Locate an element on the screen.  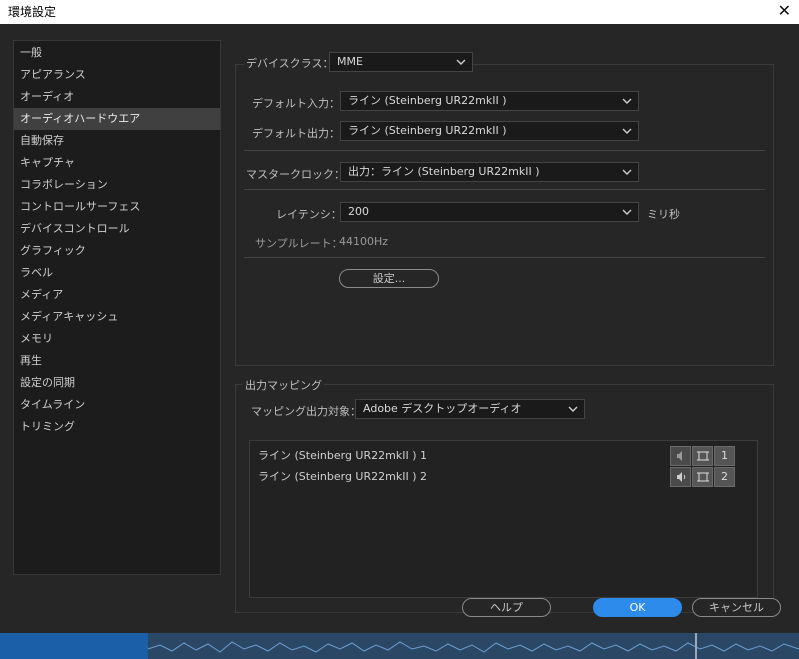
waveform-icon is located at coordinates (399, 646).